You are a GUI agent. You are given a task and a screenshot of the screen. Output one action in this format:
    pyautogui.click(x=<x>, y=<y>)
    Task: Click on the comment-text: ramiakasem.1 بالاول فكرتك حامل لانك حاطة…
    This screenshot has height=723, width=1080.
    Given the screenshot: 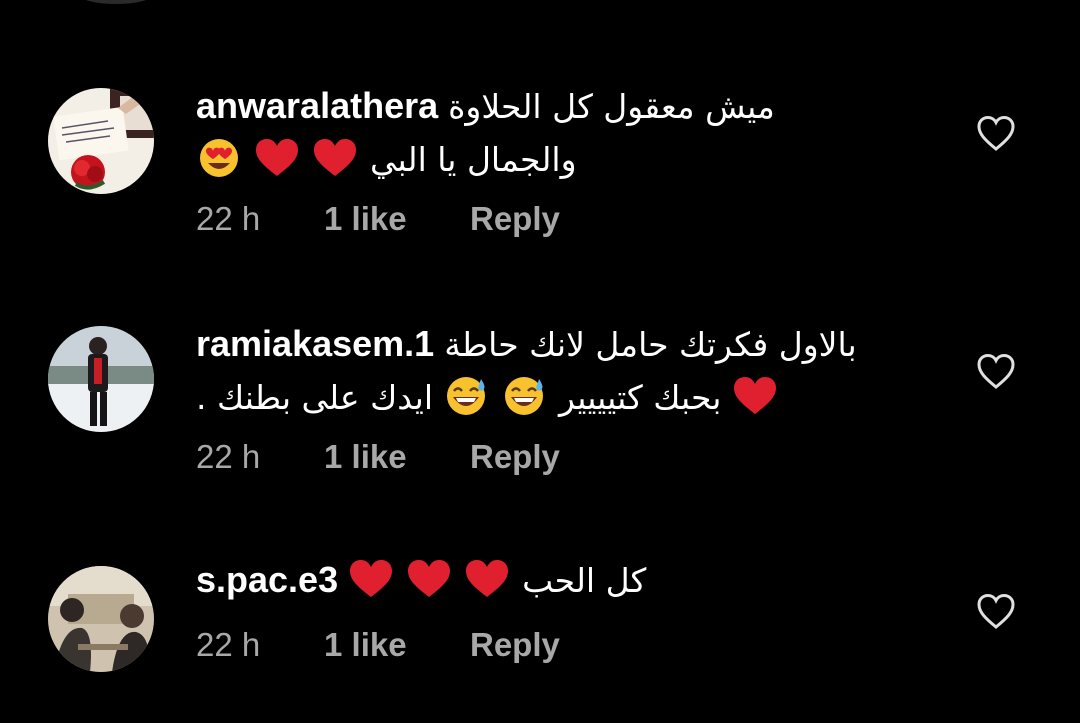 What is the action you would take?
    pyautogui.click(x=566, y=371)
    